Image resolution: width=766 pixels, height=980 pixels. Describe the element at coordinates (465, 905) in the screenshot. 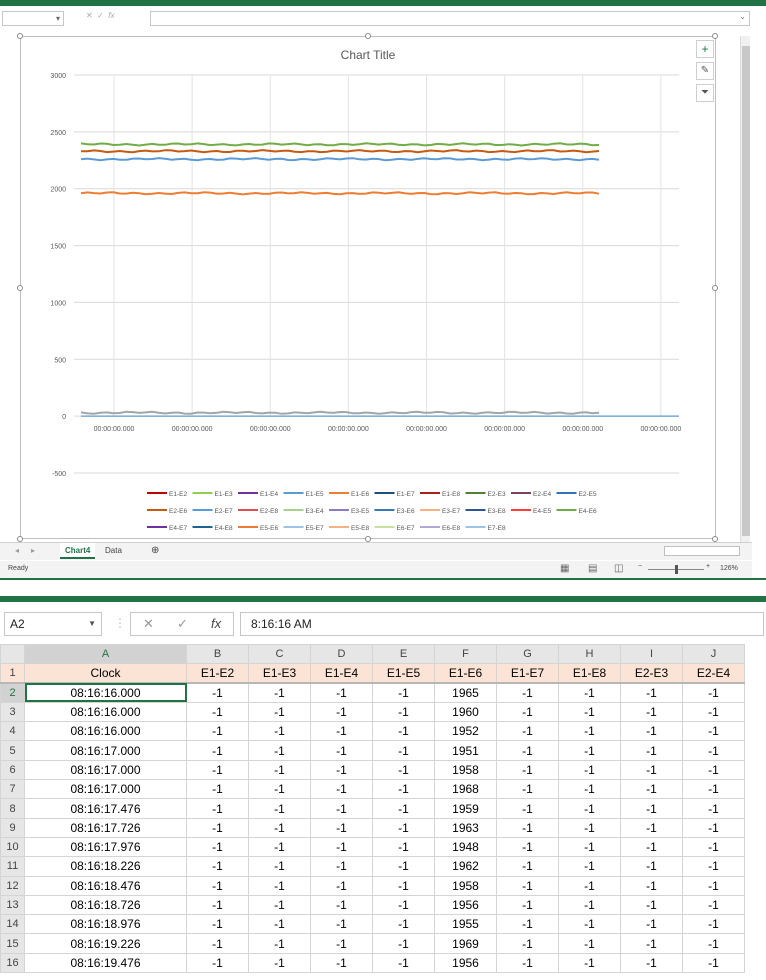

I see `cell: 1956` at that location.